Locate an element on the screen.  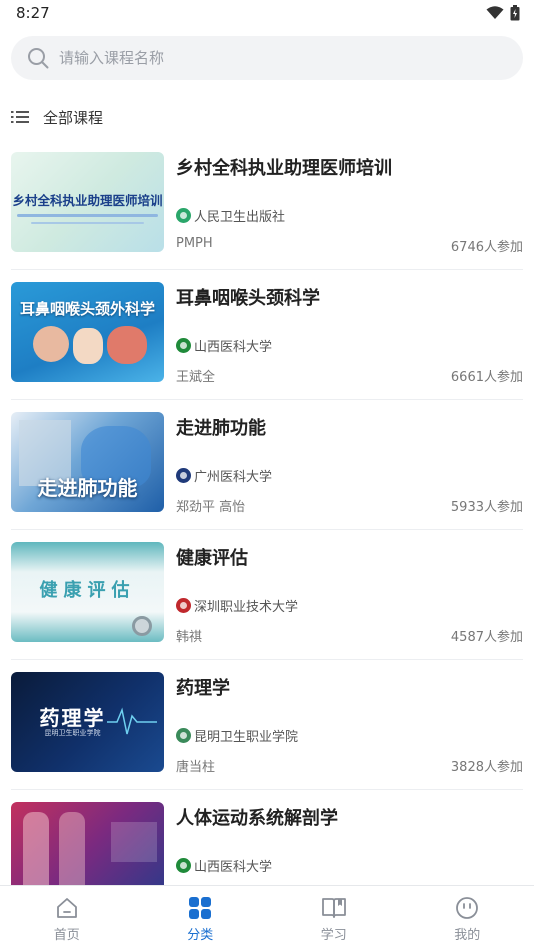
search-icon is located at coordinates (38, 58).